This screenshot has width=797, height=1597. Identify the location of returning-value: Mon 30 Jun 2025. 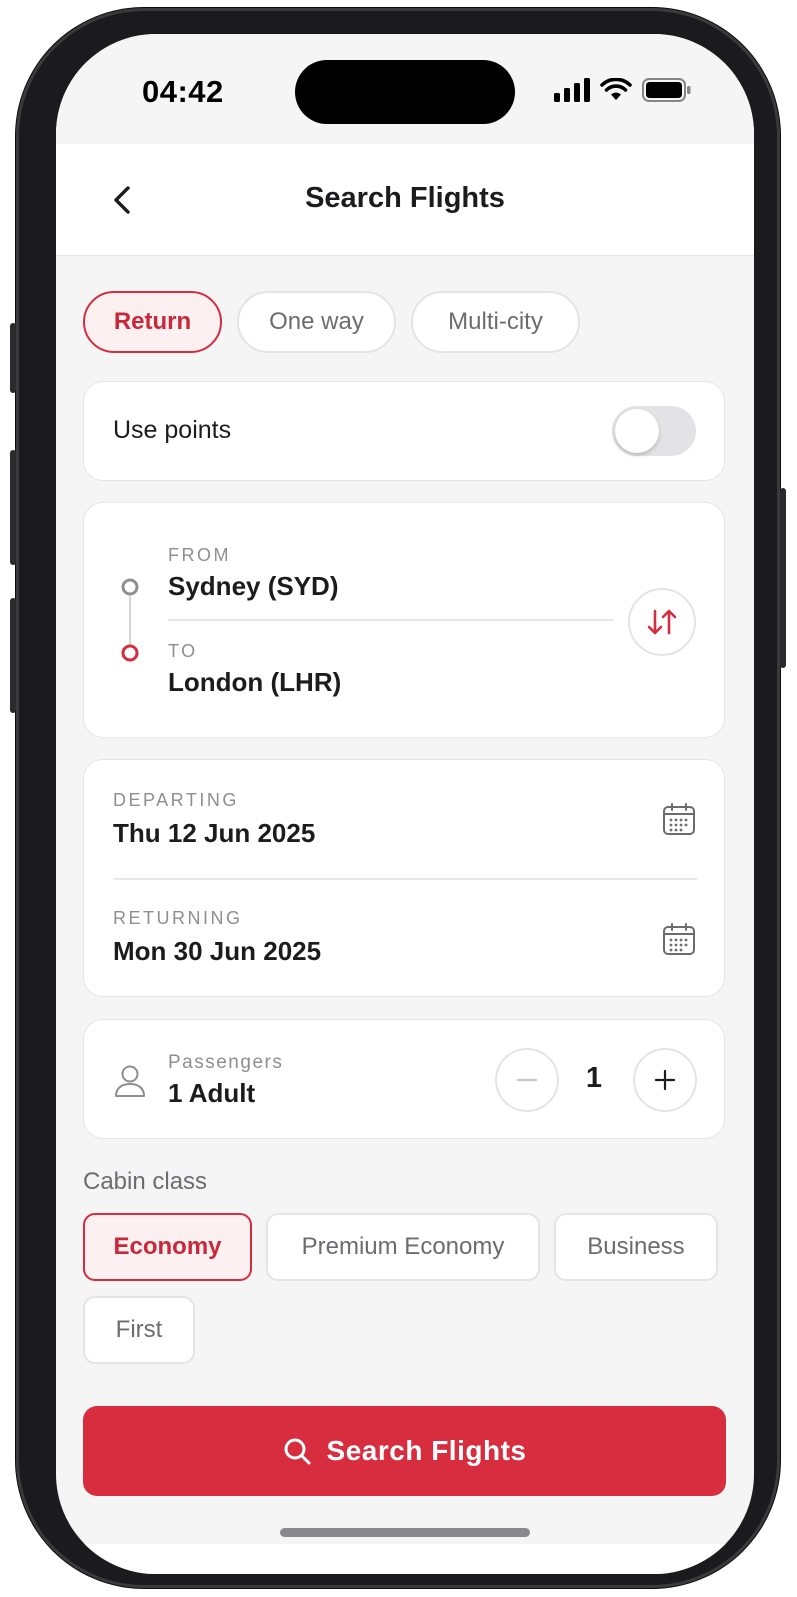
(217, 951).